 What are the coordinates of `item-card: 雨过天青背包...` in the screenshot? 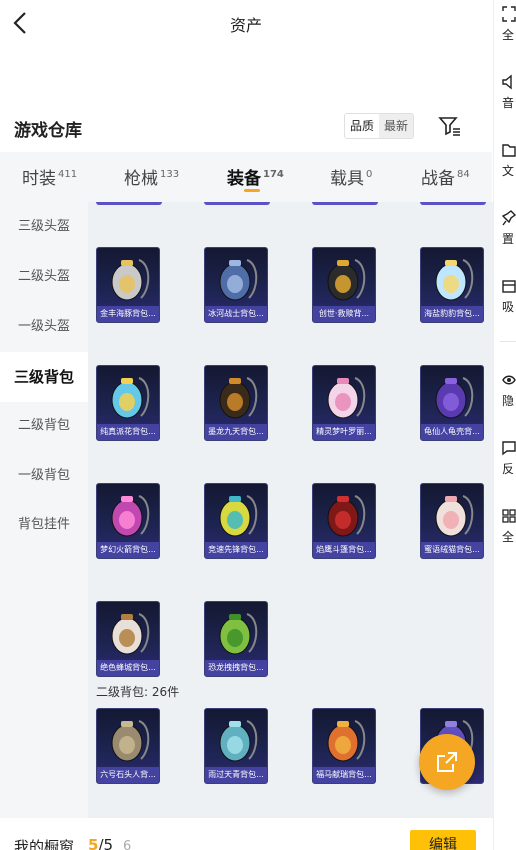 It's located at (236, 746).